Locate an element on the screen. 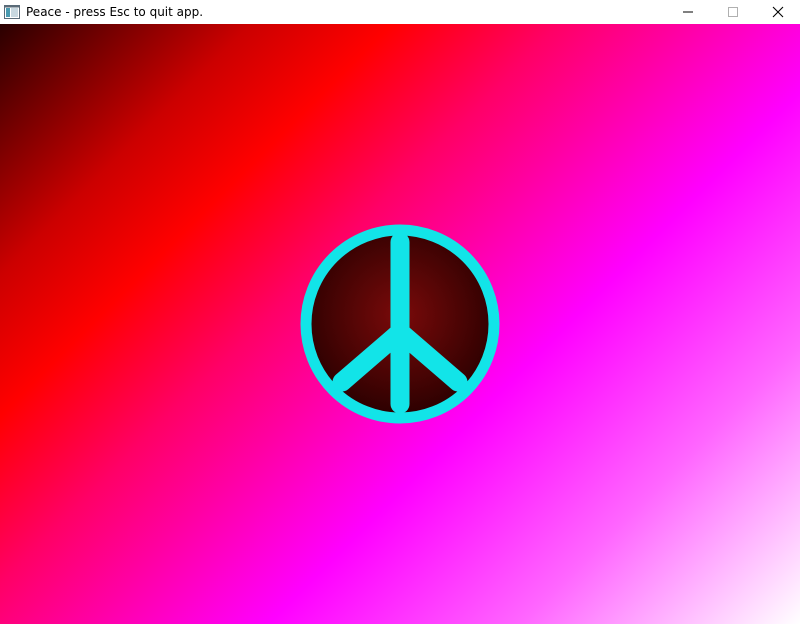 Image resolution: width=800 pixels, height=624 pixels. window-title: Peace - press Esc to quit app. is located at coordinates (115, 12).